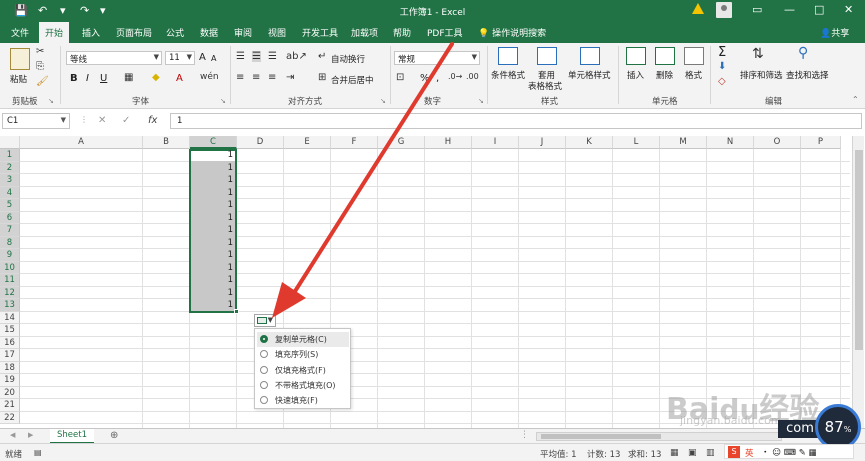 Image resolution: width=865 pixels, height=461 pixels. What do you see at coordinates (10, 280) in the screenshot?
I see `row-header-11: 11` at bounding box center [10, 280].